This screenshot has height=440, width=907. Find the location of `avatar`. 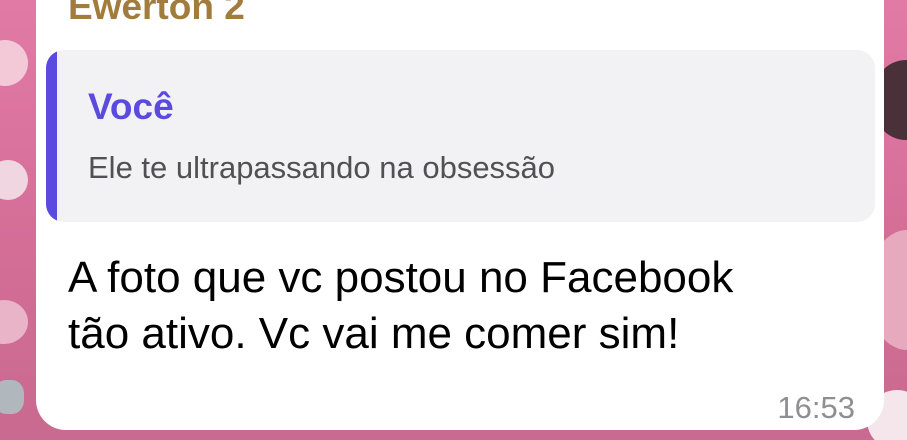

avatar is located at coordinates (12, 397).